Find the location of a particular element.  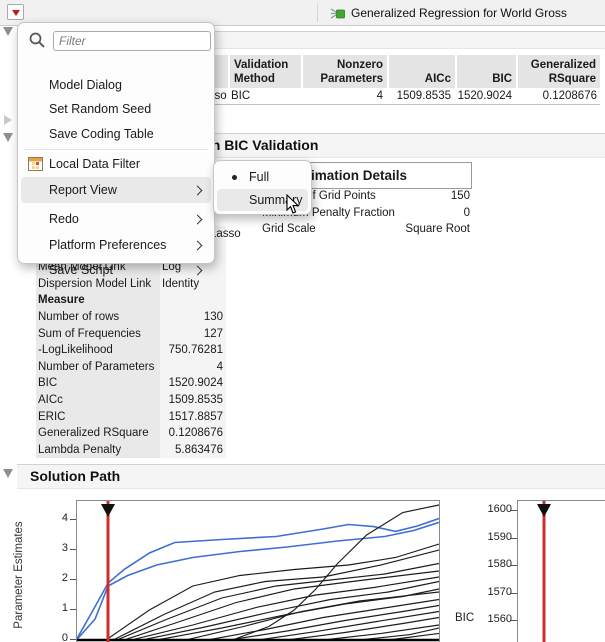

summary-row-label: Lambda Penalty is located at coordinates (98, 450).